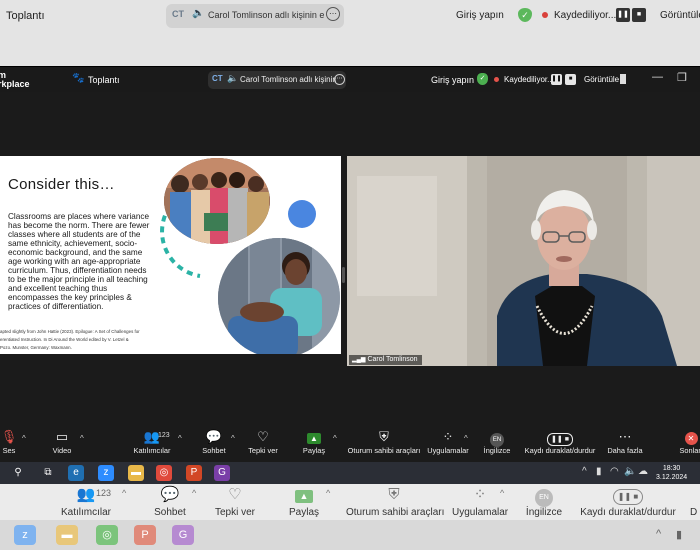  I want to click on stop-recording-icon: ■, so click(570, 79).